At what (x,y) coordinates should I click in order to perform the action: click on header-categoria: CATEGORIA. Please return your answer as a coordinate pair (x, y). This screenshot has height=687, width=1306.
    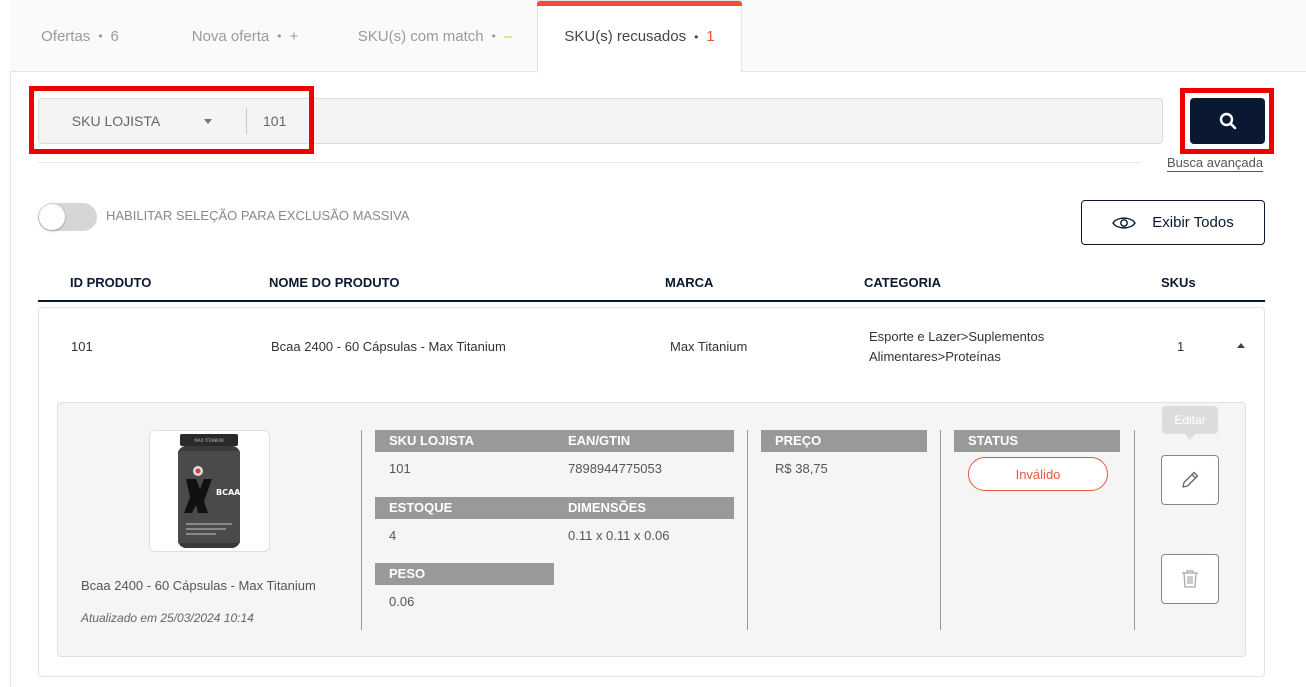
    Looking at the image, I should click on (903, 282).